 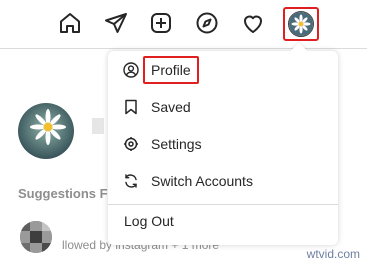 What do you see at coordinates (202, 181) in the screenshot?
I see `menu-item-label: Switch Accounts` at bounding box center [202, 181].